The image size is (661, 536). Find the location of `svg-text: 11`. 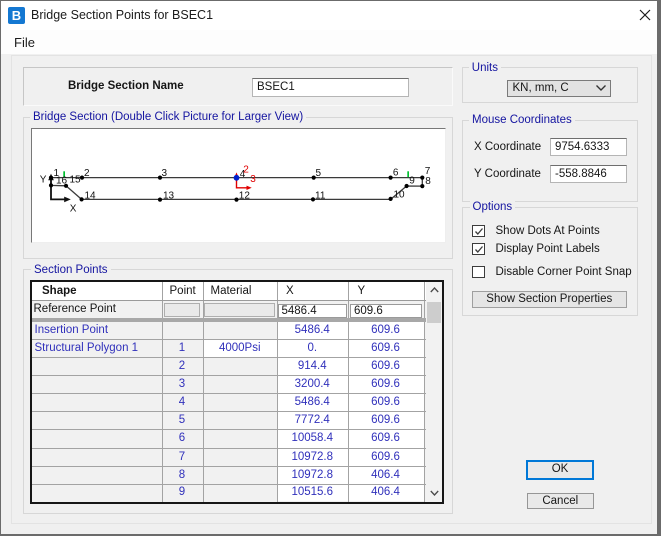

svg-text: 11 is located at coordinates (320, 195).